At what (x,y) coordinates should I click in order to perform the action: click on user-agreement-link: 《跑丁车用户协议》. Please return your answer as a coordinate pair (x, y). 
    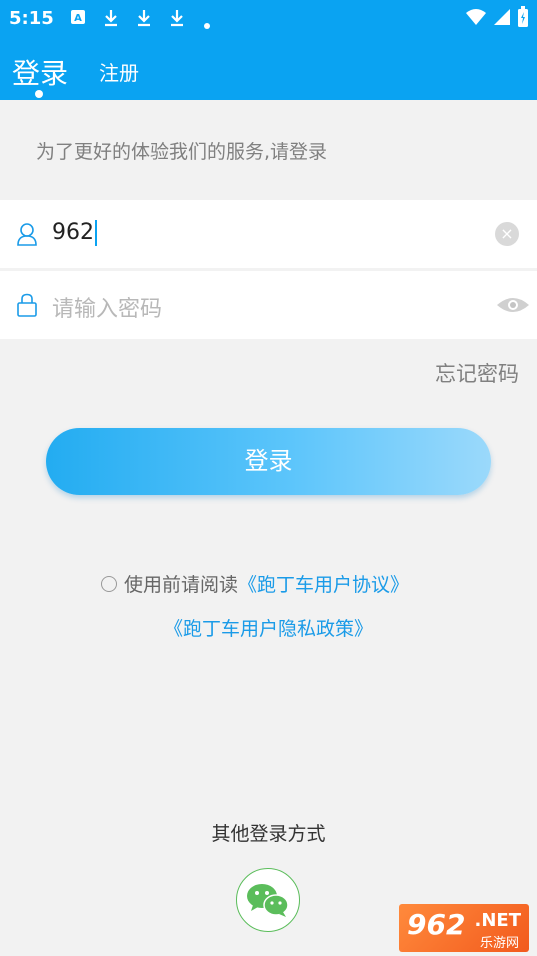
    Looking at the image, I should click on (323, 583).